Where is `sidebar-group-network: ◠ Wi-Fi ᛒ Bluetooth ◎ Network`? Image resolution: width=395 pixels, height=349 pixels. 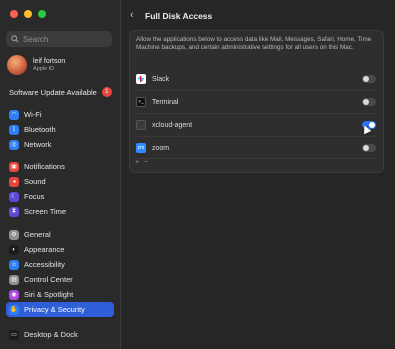 sidebar-group-network: ◠ Wi-Fi ᛒ Bluetooth ◎ Network is located at coordinates (60, 129).